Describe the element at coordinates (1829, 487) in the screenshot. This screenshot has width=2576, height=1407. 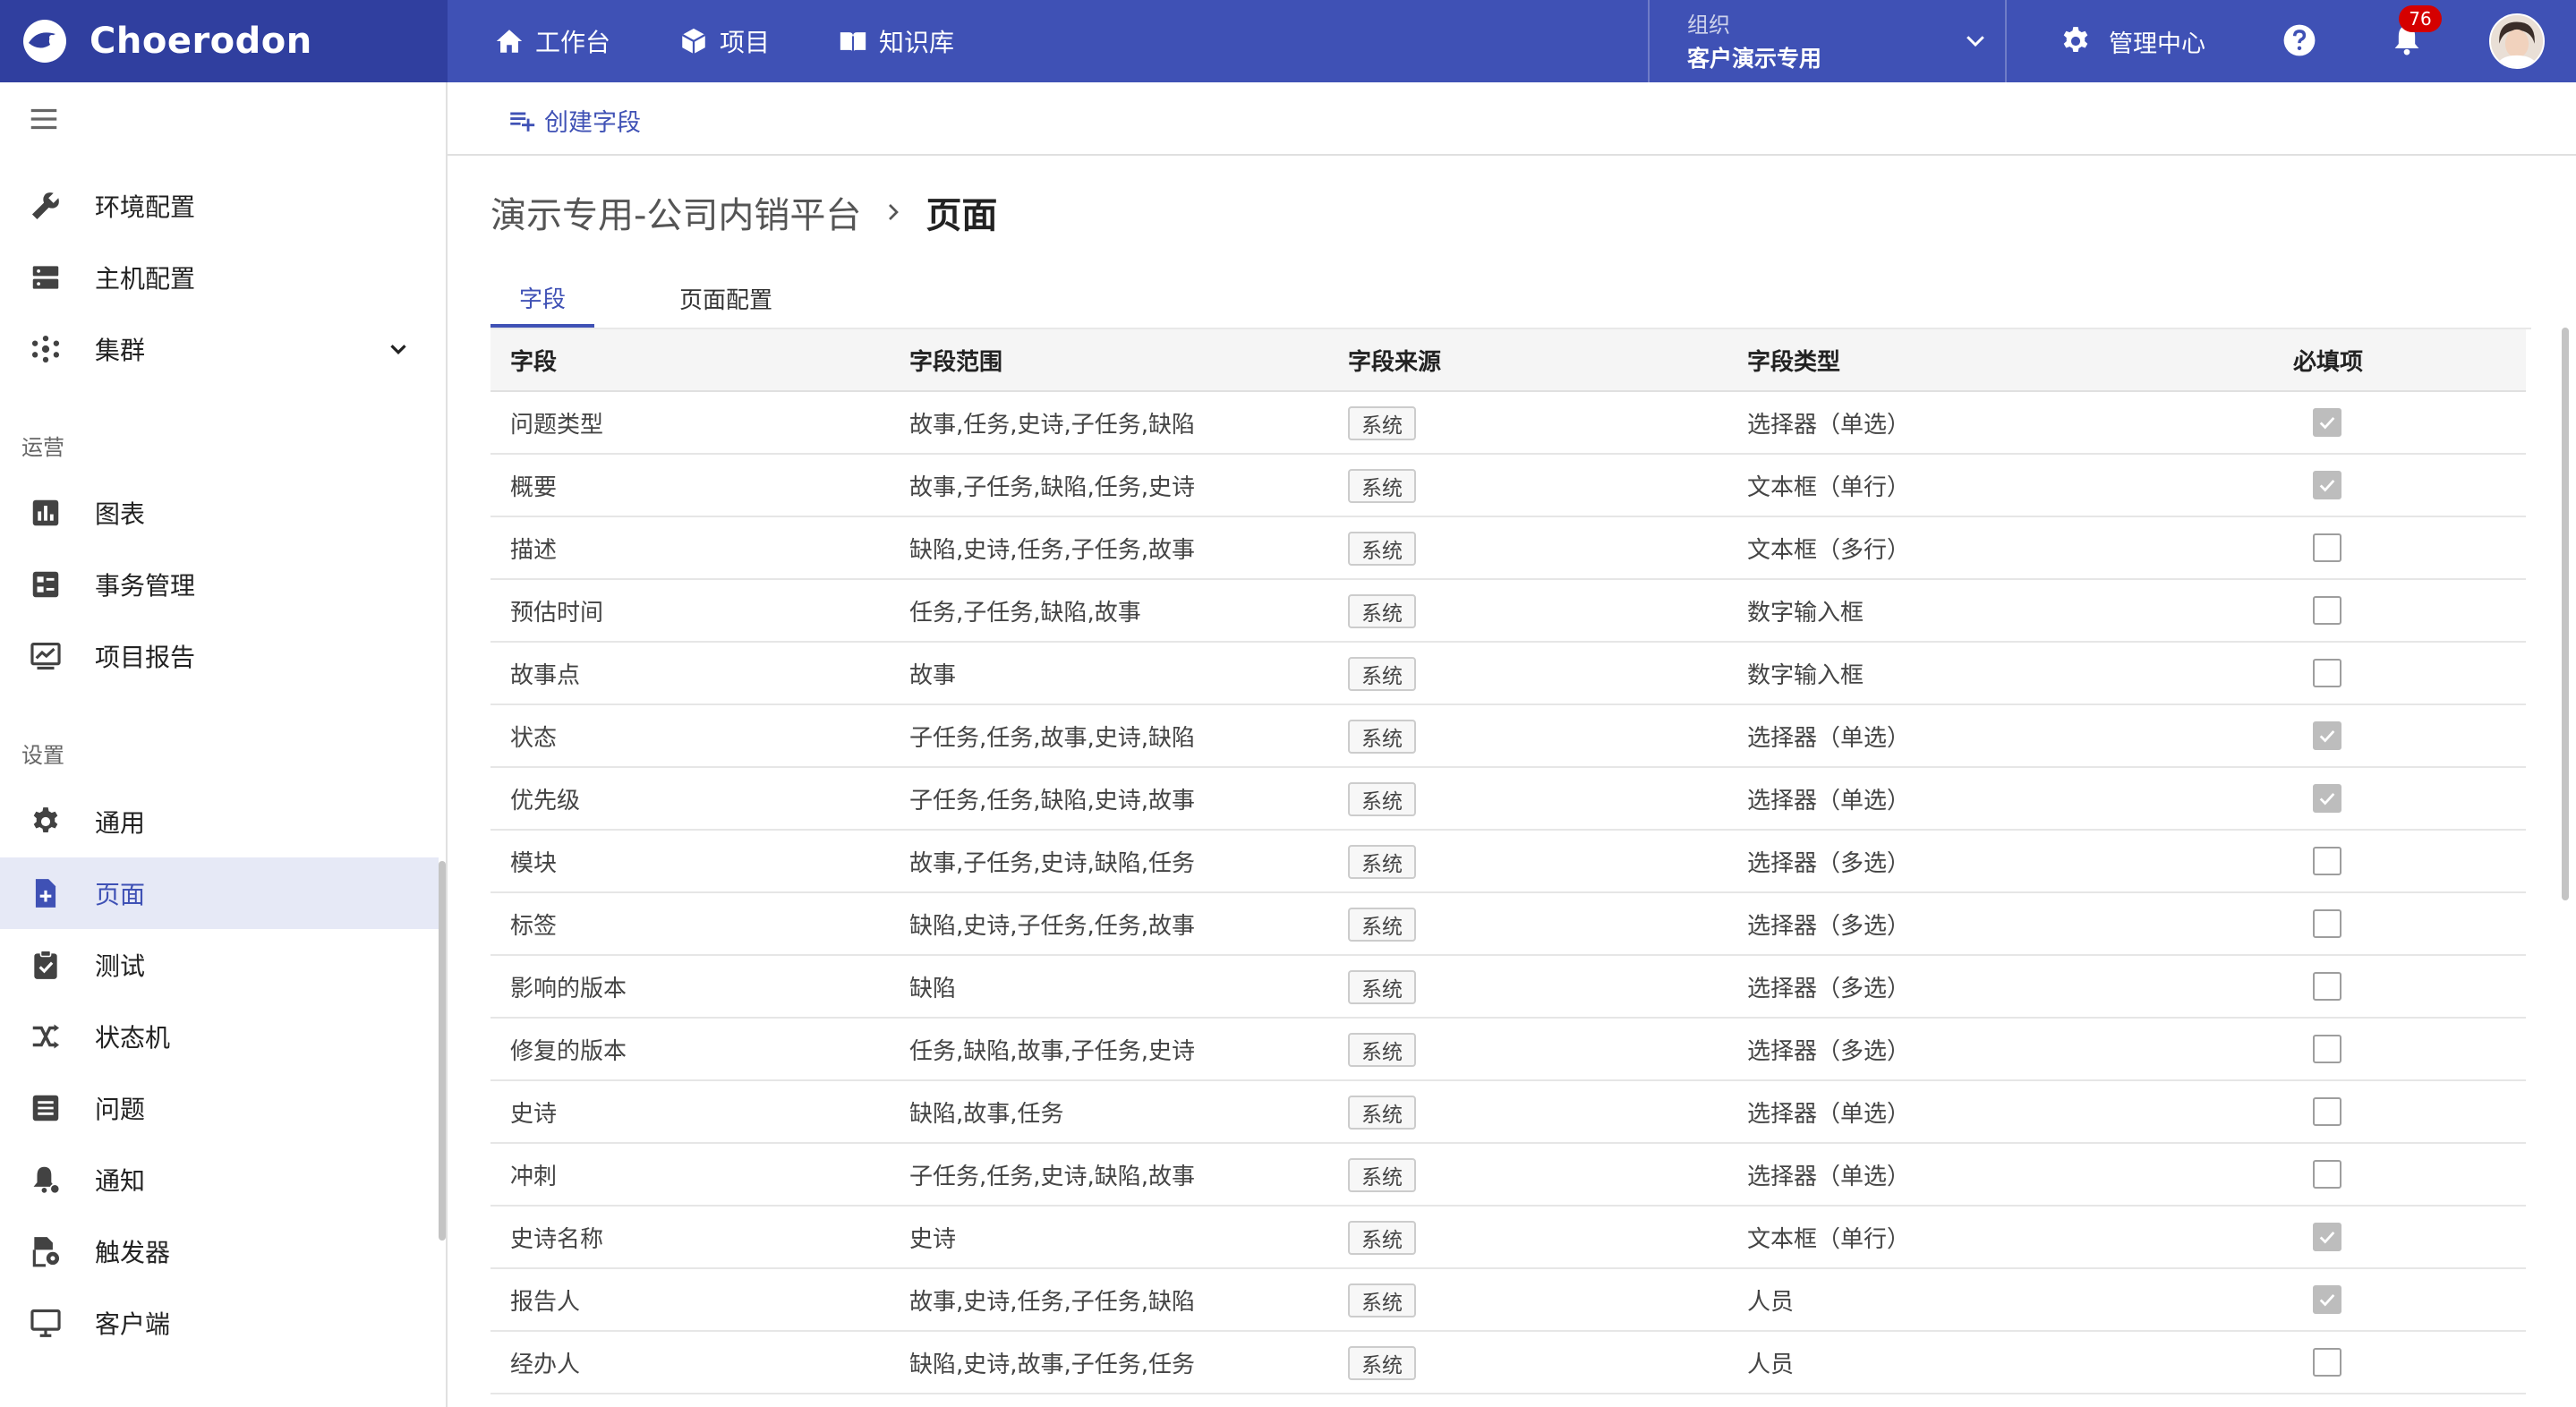
I see `field-type: 文本框（单行）` at that location.